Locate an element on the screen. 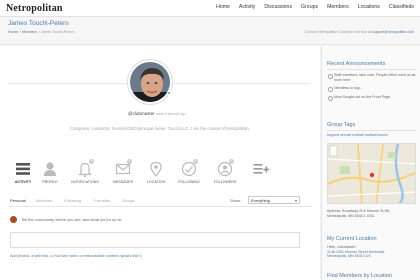  breadcrumb-home: Home is located at coordinates (13, 32).